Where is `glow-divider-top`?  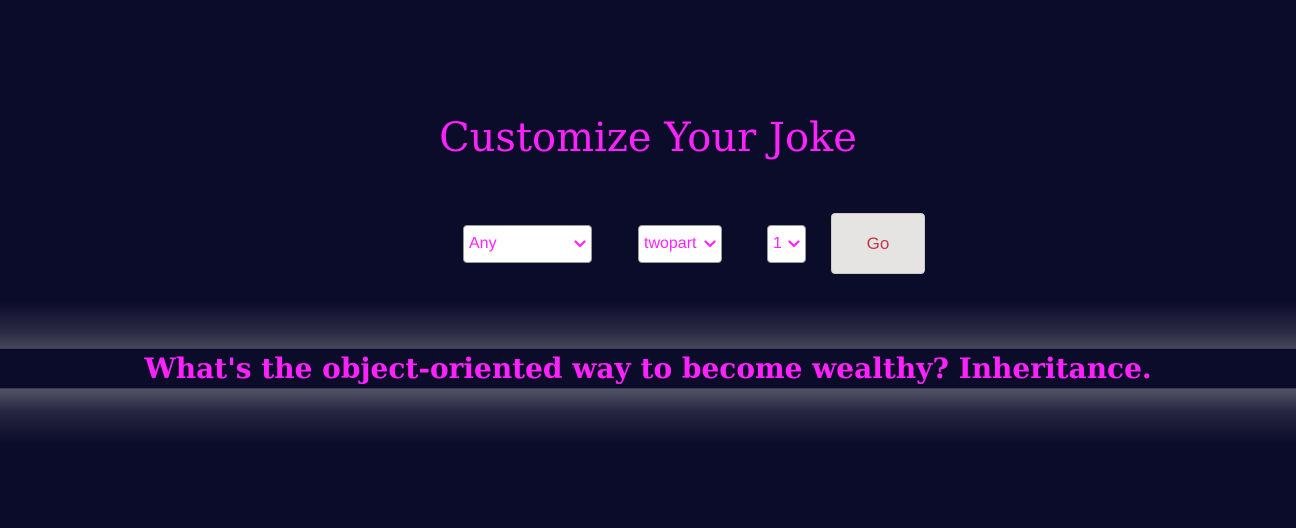
glow-divider-top is located at coordinates (648, 324).